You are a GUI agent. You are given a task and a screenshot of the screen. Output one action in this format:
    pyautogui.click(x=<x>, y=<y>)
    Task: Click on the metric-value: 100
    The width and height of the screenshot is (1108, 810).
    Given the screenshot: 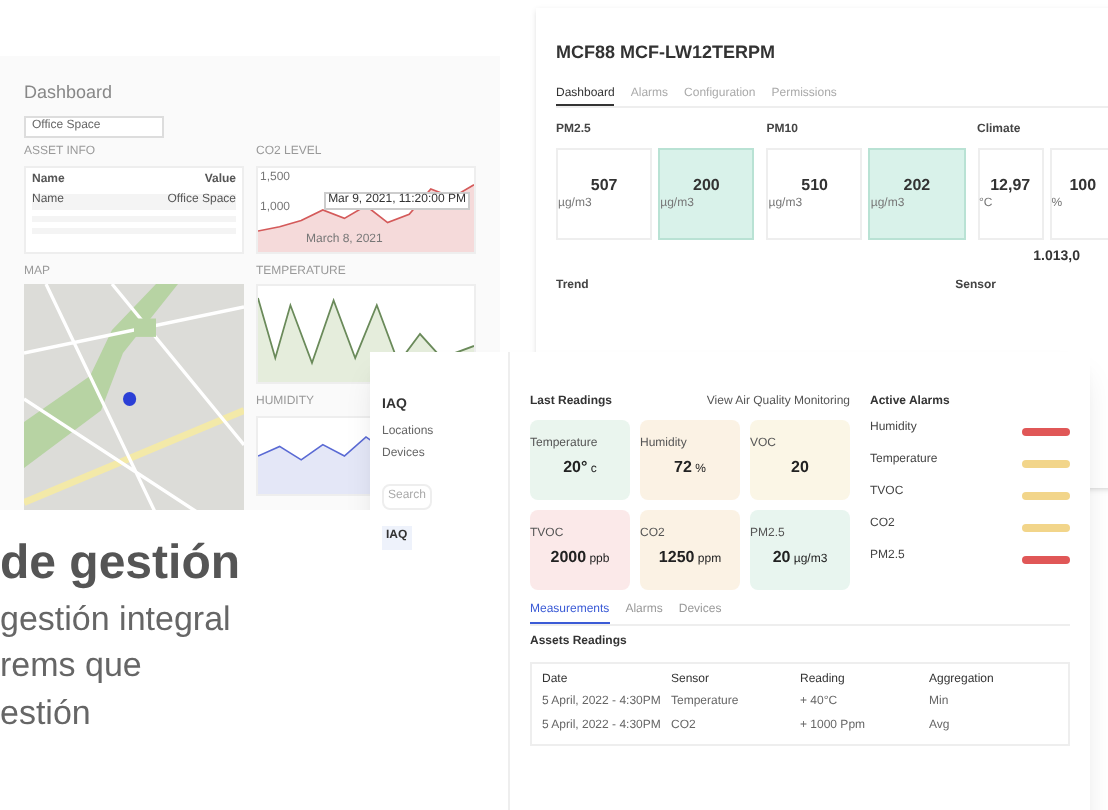 What is the action you would take?
    pyautogui.click(x=1083, y=185)
    